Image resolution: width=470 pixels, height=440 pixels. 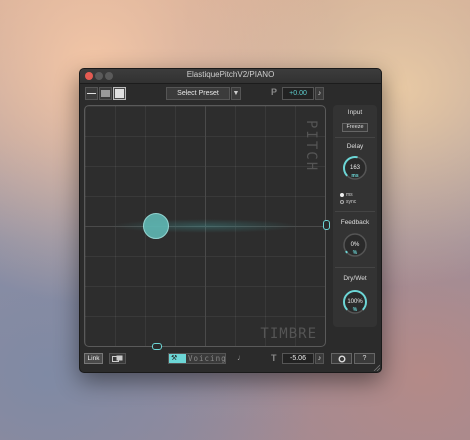 What do you see at coordinates (274, 92) in the screenshot?
I see `pitch-icon: P` at bounding box center [274, 92].